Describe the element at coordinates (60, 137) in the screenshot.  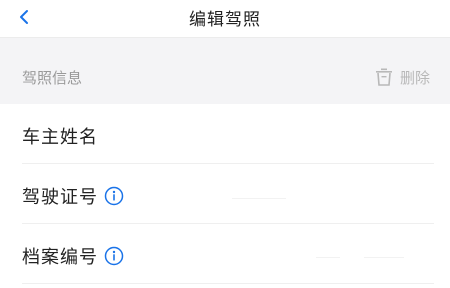
I see `owner-name-label: 车主姓名` at that location.